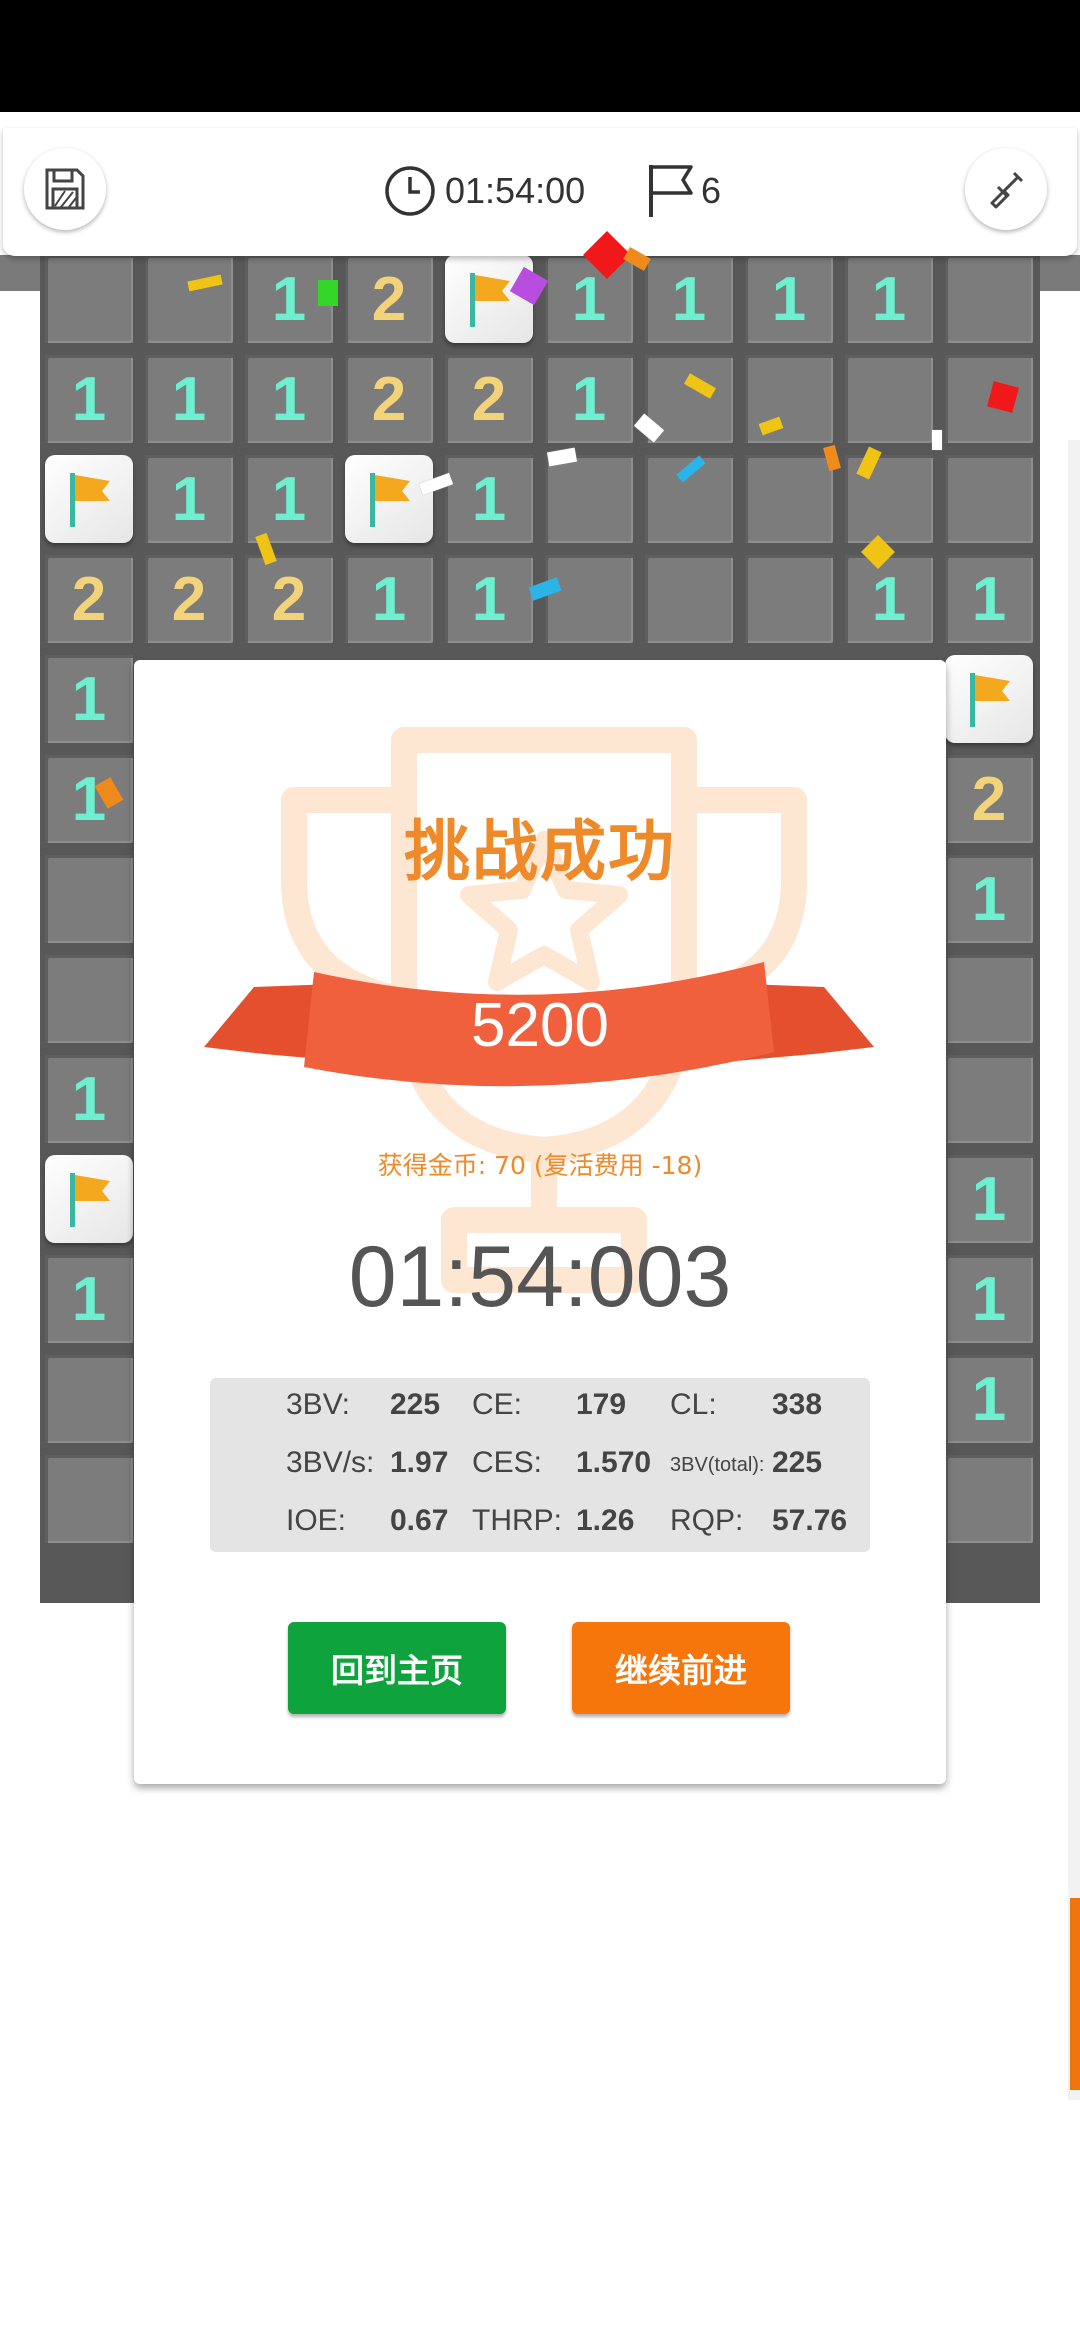 The image size is (1080, 2331). Describe the element at coordinates (517, 1520) in the screenshot. I see `stat-label: THRP:` at that location.